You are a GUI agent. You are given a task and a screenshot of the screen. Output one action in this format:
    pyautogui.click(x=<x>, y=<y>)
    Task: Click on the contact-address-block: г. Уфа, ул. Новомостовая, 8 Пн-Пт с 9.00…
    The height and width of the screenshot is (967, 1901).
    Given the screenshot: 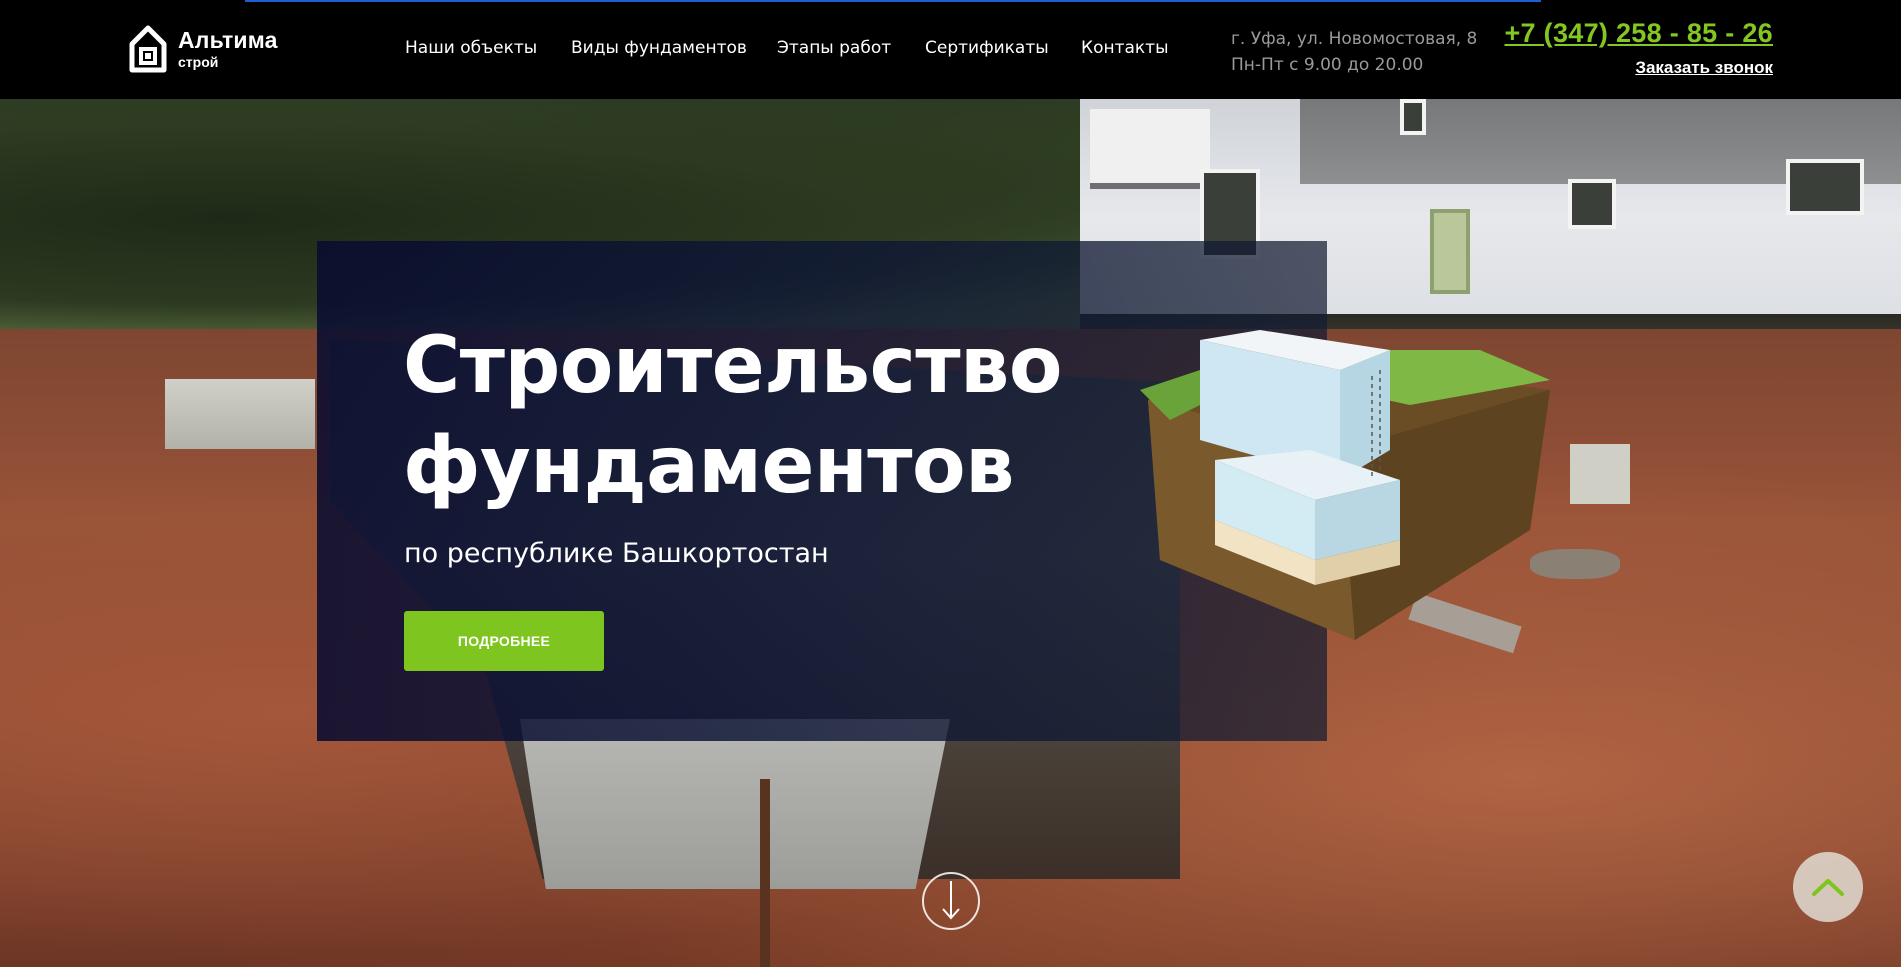 What is the action you would take?
    pyautogui.click(x=1354, y=52)
    